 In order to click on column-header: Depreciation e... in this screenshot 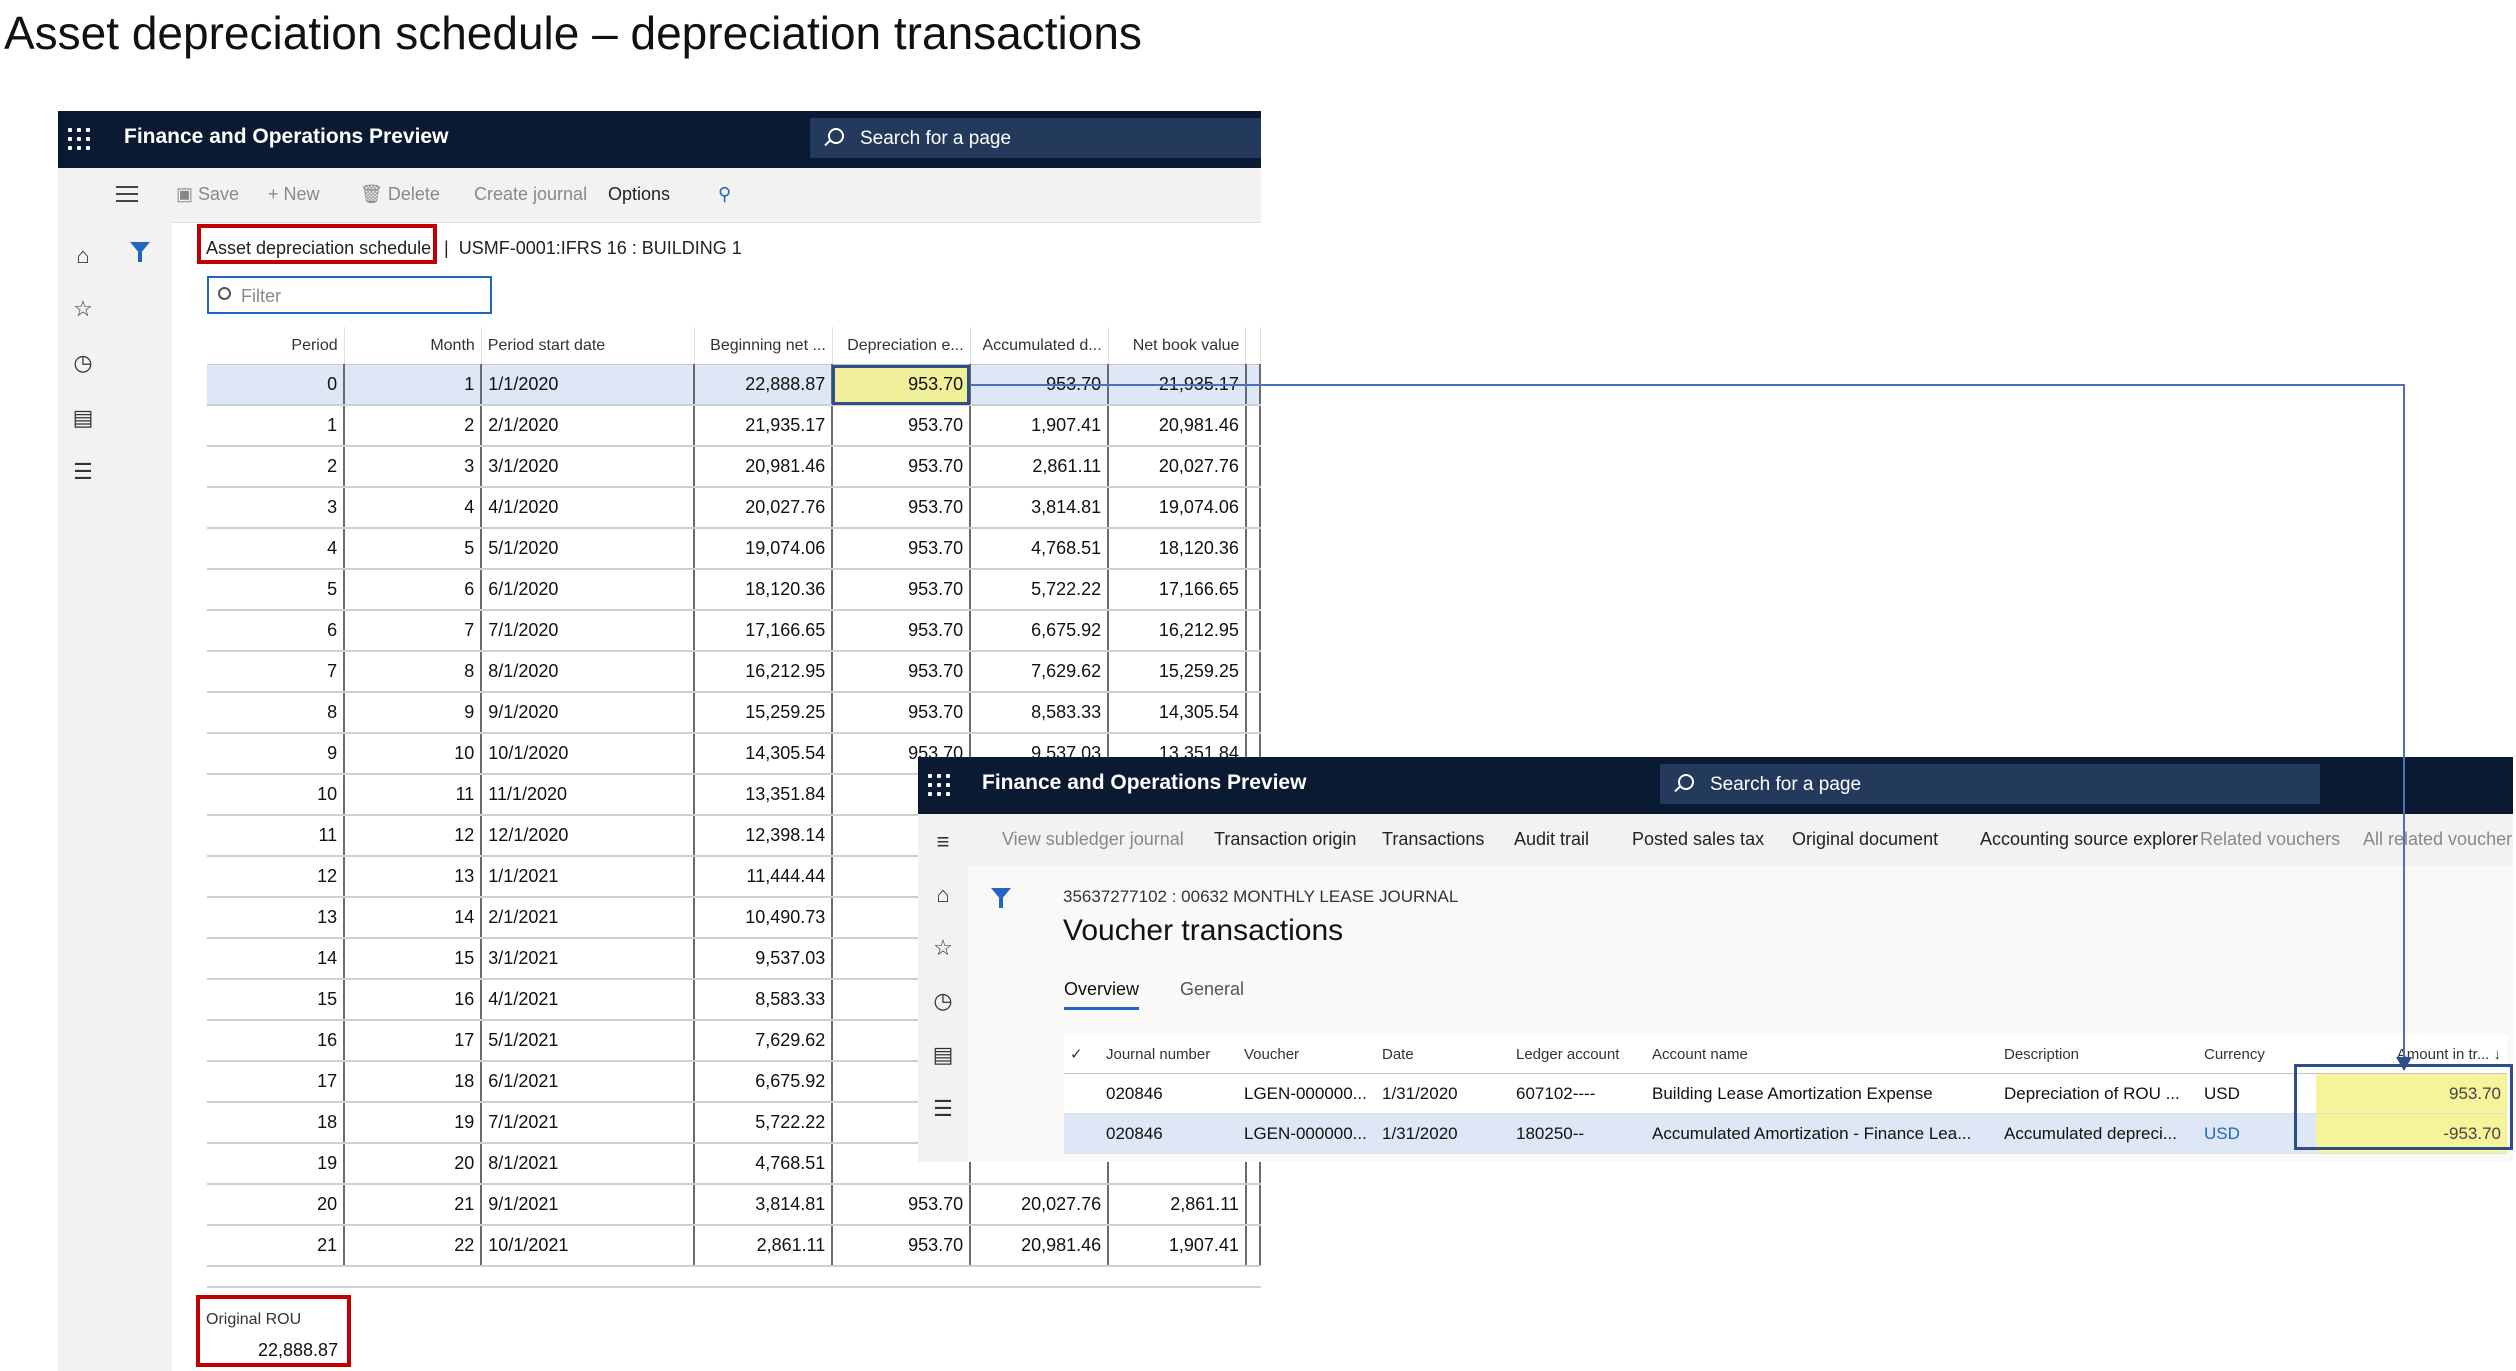, I will do `click(901, 346)`.